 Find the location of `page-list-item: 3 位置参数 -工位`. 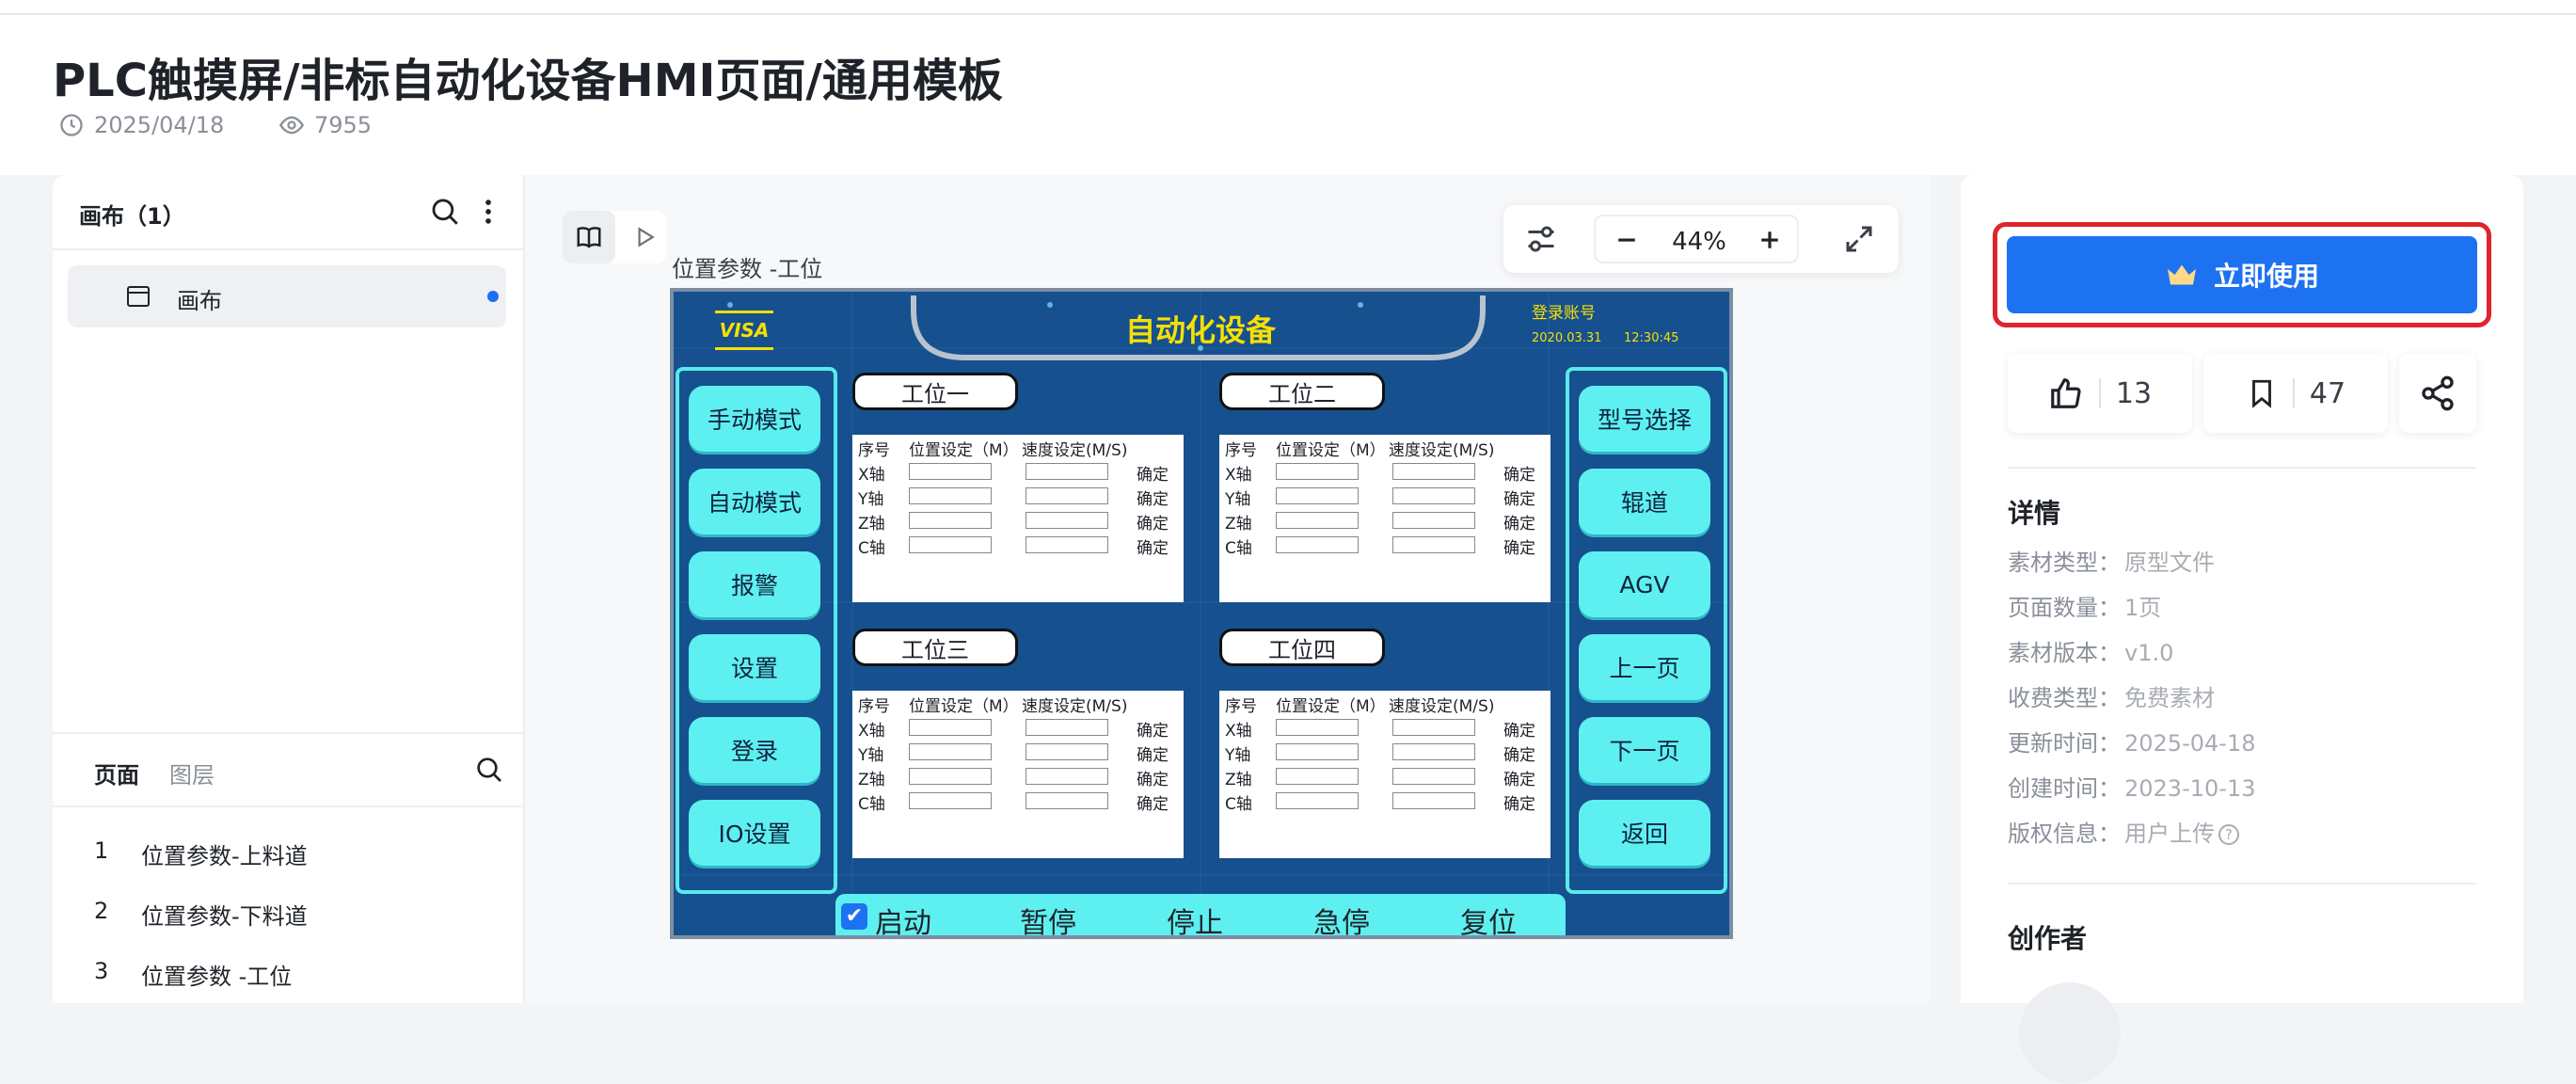

page-list-item: 3 位置参数 -工位 is located at coordinates (288, 971).